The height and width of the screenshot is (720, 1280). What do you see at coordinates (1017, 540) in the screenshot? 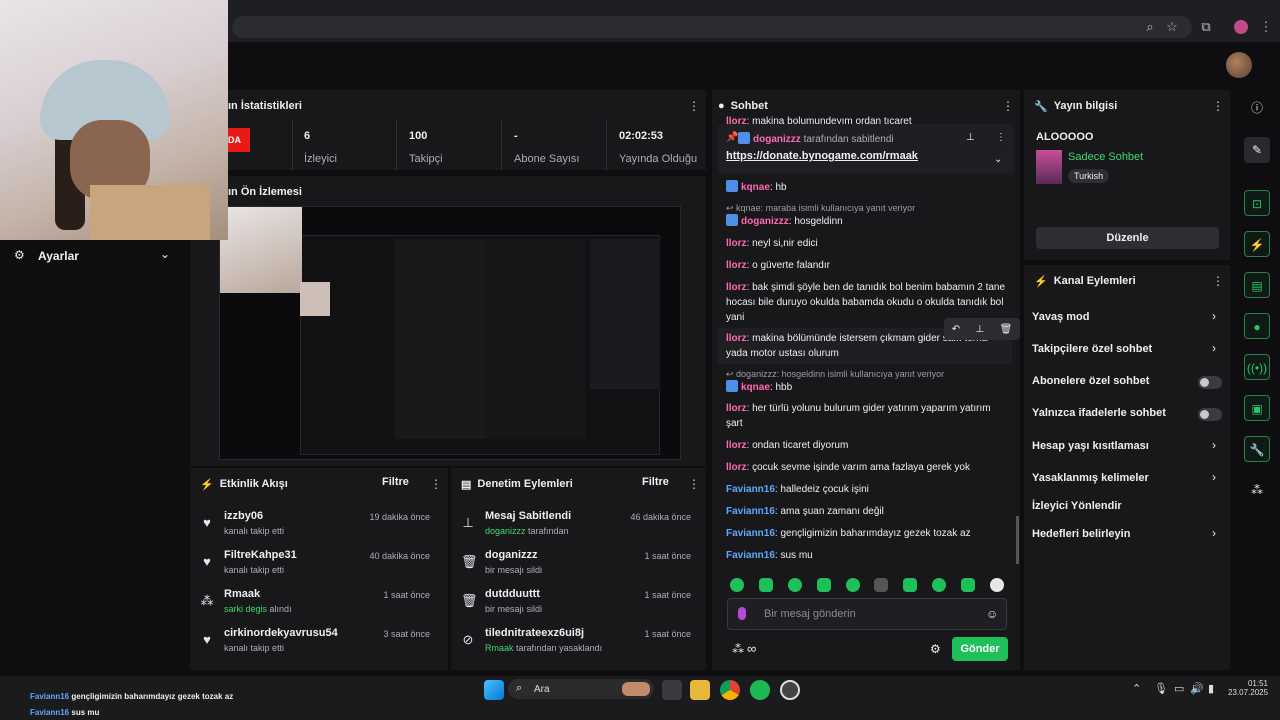
I see `chat-scrollbar` at bounding box center [1017, 540].